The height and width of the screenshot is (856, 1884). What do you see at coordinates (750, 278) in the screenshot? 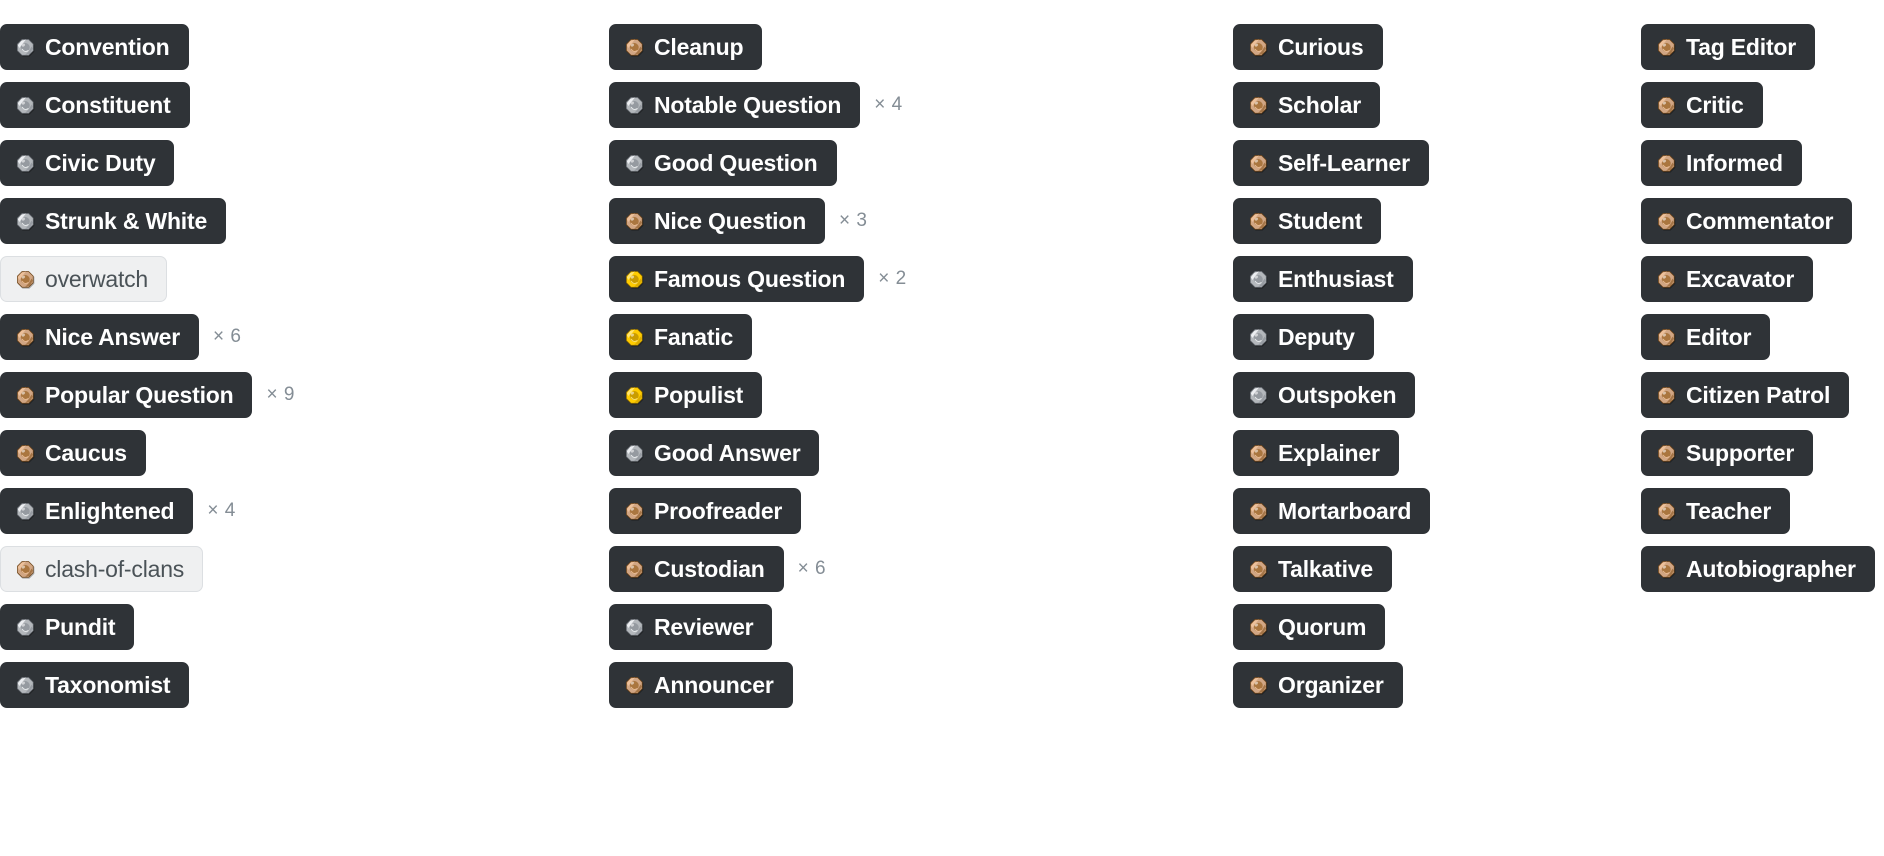
I see `badge-label: Famous Question` at bounding box center [750, 278].